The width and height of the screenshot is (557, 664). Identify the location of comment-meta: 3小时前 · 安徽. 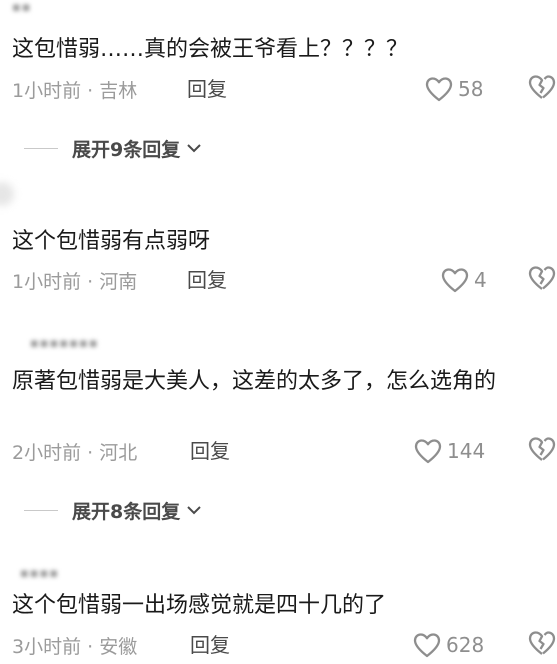
(75, 646).